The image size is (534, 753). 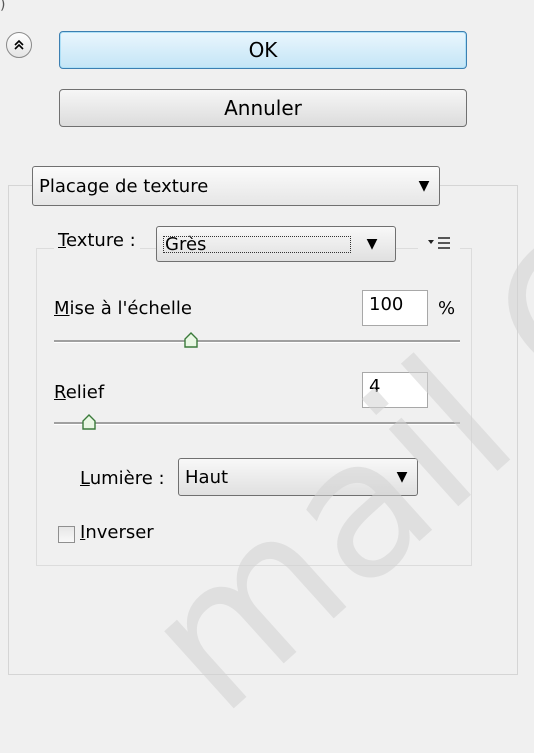 I want to click on relief-slider-track, so click(x=257, y=423).